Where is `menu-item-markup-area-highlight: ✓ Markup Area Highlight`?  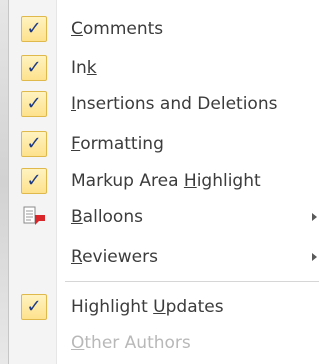 menu-item-markup-area-highlight: ✓ Markup Area Highlight is located at coordinates (167, 181).